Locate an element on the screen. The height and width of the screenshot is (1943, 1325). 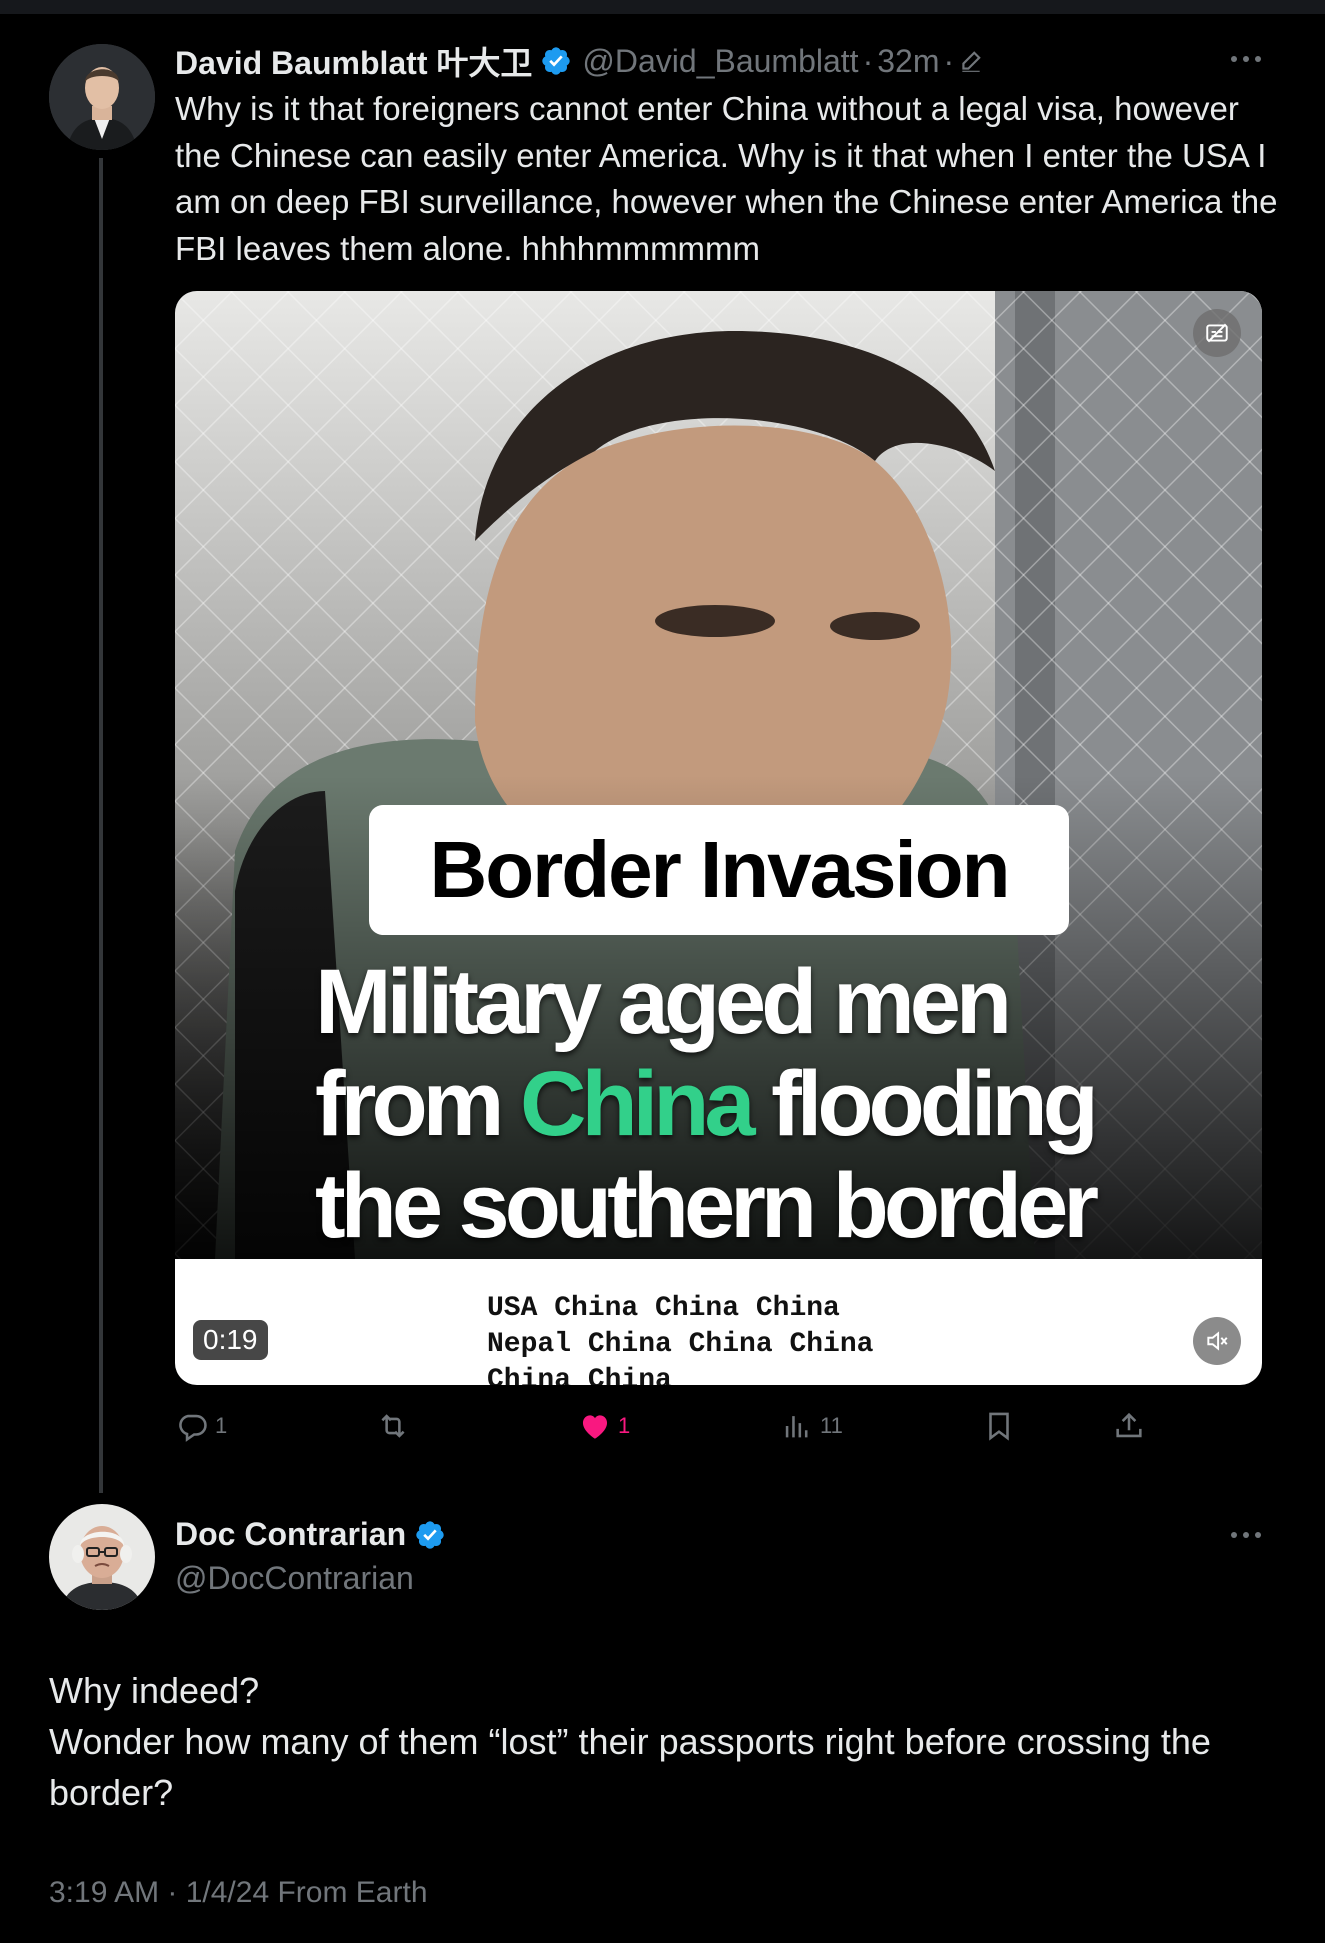
like-count: 1 is located at coordinates (624, 1425).